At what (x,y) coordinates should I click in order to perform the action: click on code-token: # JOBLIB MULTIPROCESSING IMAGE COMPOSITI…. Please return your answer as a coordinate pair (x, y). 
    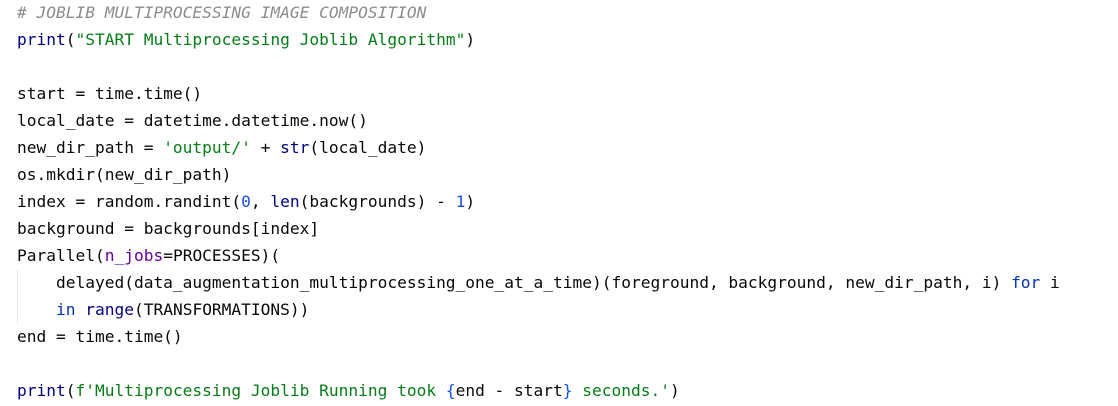
    Looking at the image, I should click on (222, 12).